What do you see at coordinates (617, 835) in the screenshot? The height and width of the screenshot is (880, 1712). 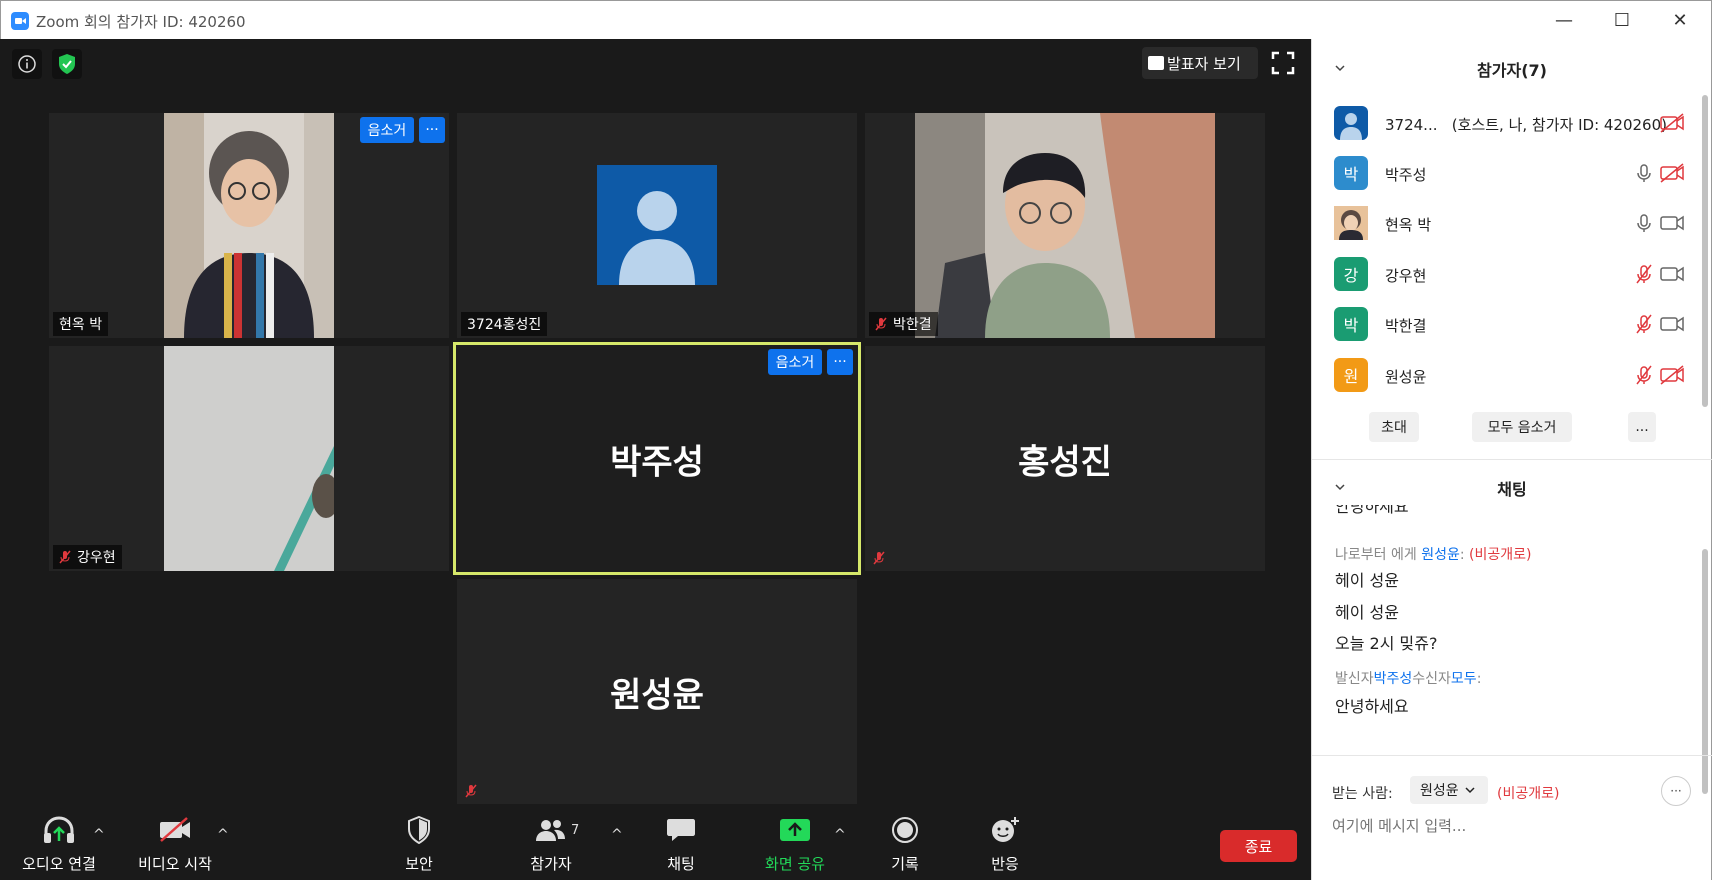 I see `participants-options-caret: ^` at bounding box center [617, 835].